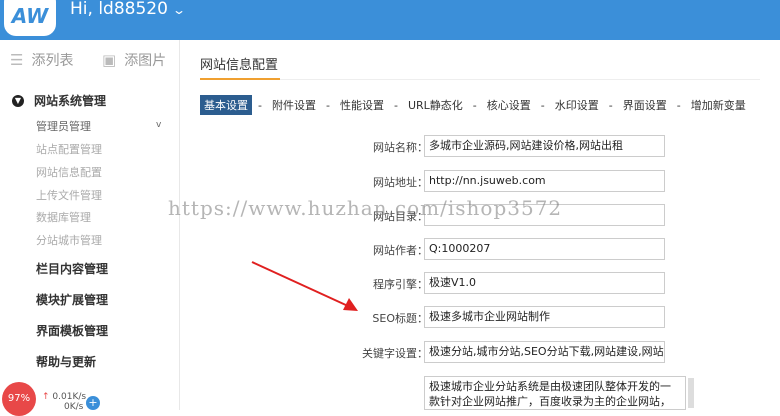  I want to click on status-widget: 97% ↑ 0.01K/s 0K/s +, so click(90, 399).